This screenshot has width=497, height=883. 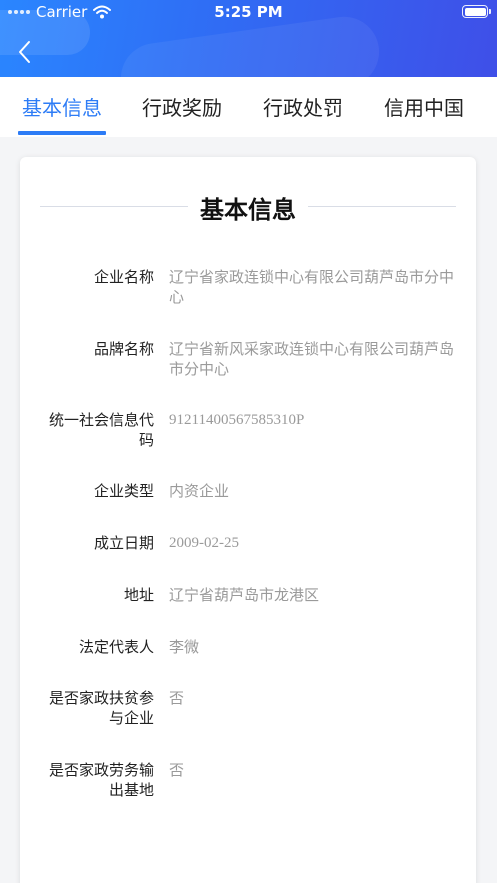 What do you see at coordinates (62, 133) in the screenshot?
I see `tab-active-indicator` at bounding box center [62, 133].